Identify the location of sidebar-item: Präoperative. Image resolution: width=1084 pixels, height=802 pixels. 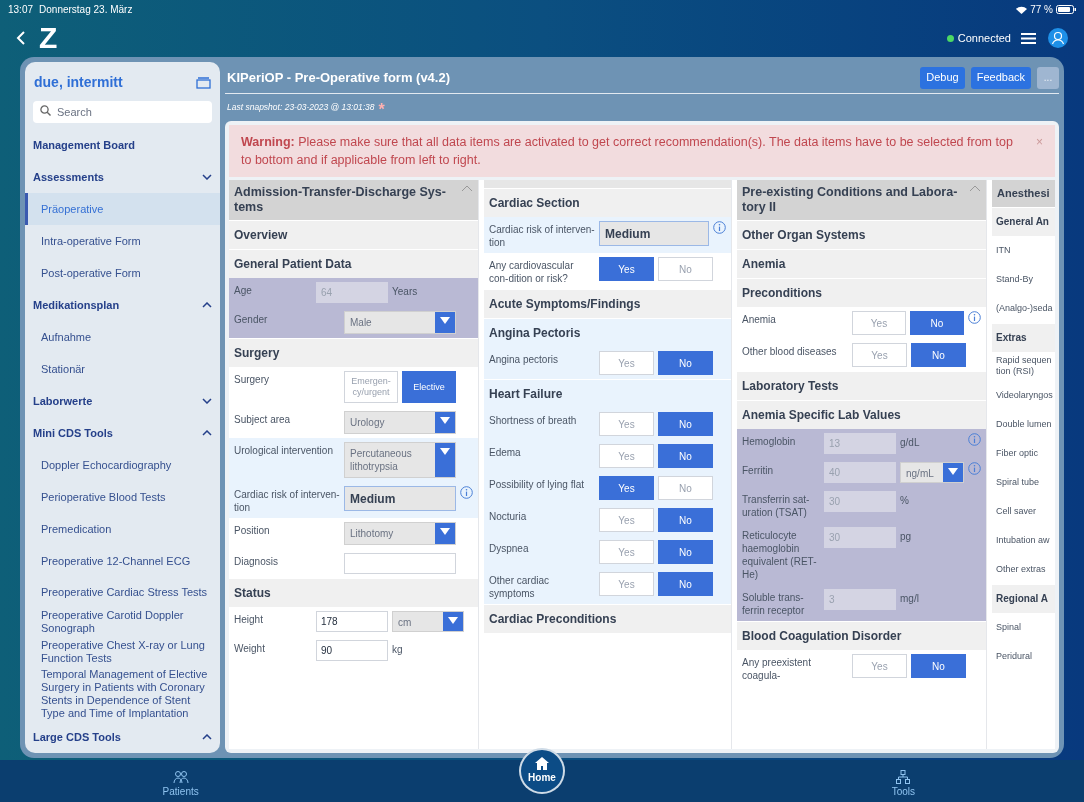
(122, 209).